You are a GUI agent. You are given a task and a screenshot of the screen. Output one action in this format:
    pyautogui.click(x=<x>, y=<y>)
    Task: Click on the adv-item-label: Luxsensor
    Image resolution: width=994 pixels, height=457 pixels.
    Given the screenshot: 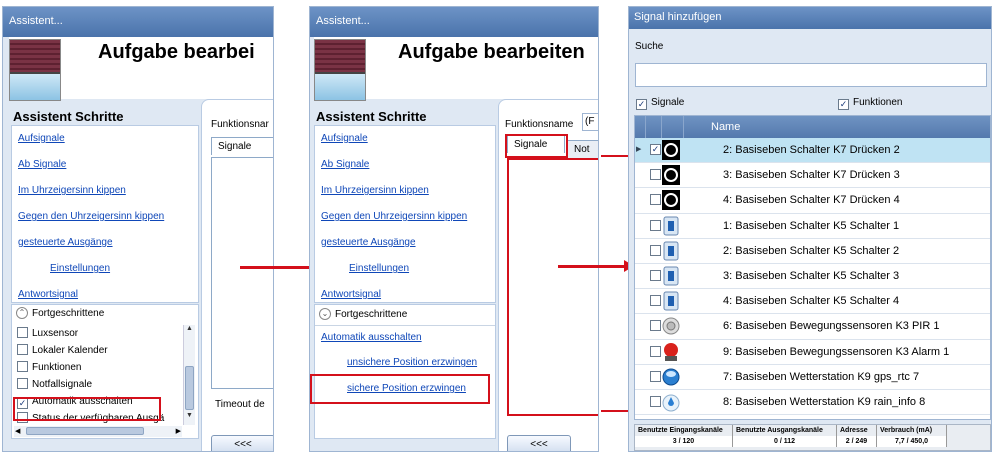 What is the action you would take?
    pyautogui.click(x=55, y=333)
    